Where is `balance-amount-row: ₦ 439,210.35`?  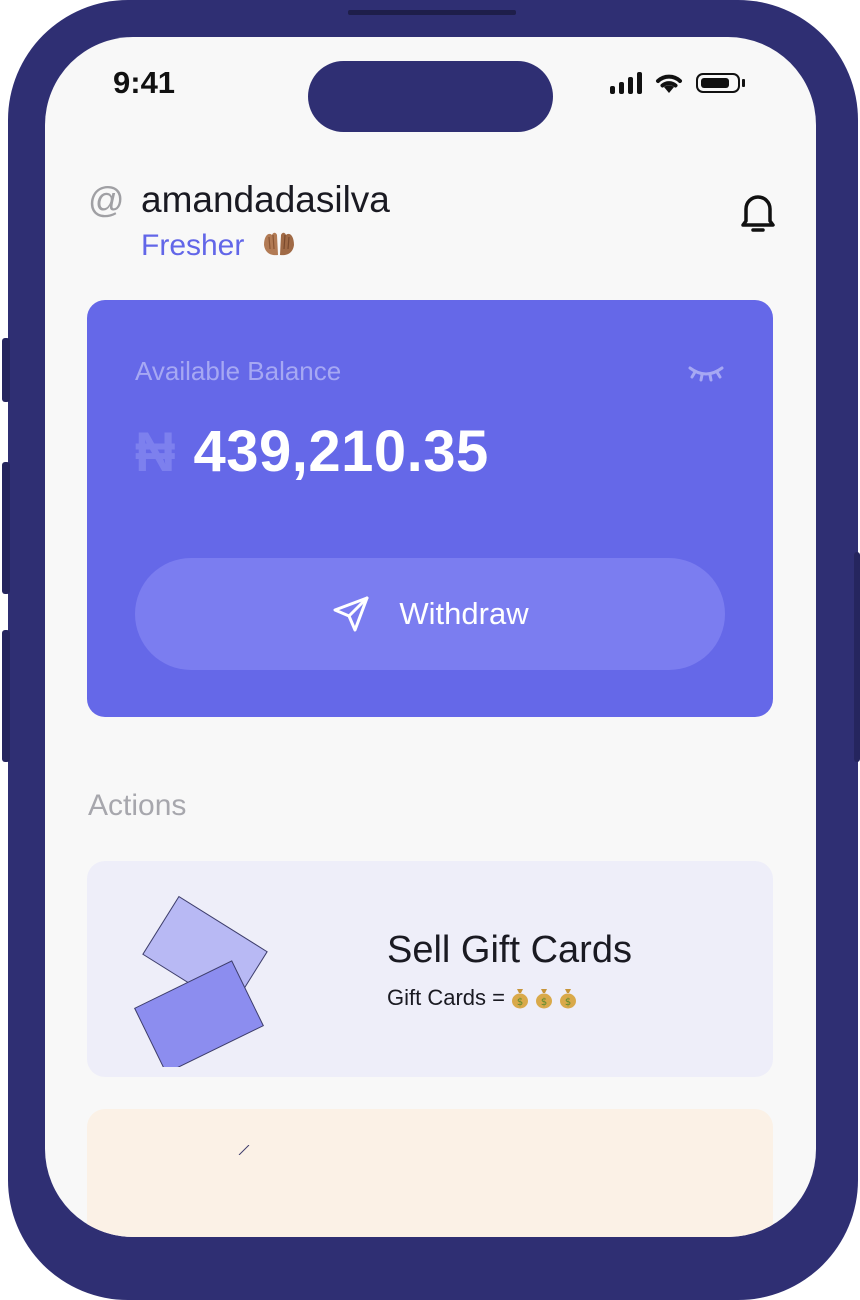
balance-amount-row: ₦ 439,210.35 is located at coordinates (312, 451).